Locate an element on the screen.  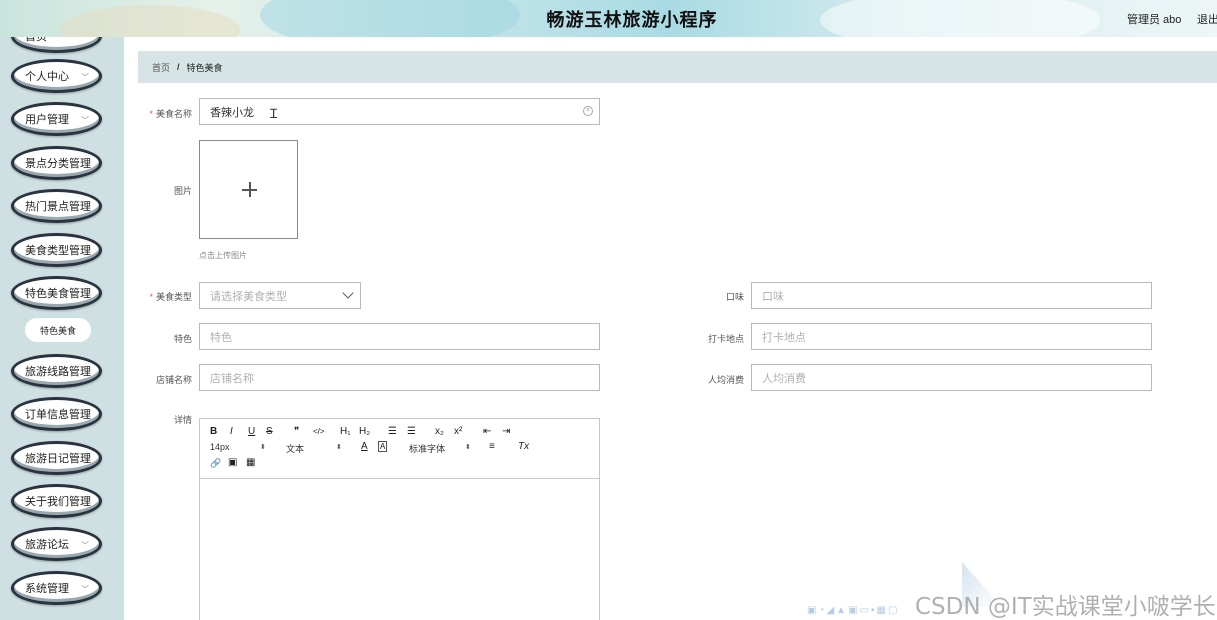
sidebar-item-label: 景点分类管理 is located at coordinates (58, 164).